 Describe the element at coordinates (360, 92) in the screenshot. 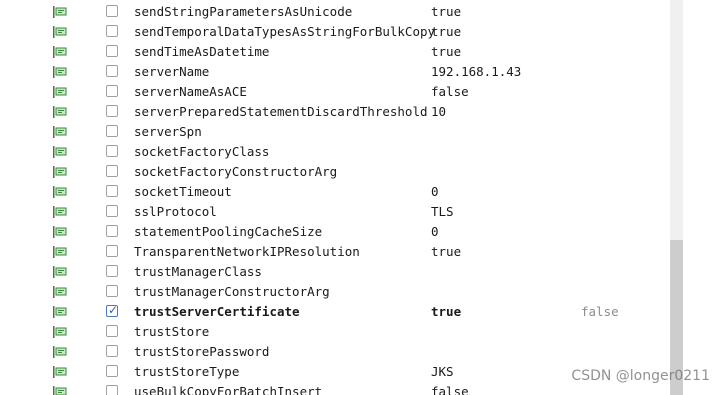

I see `property-row: serverNameAsACE false` at that location.